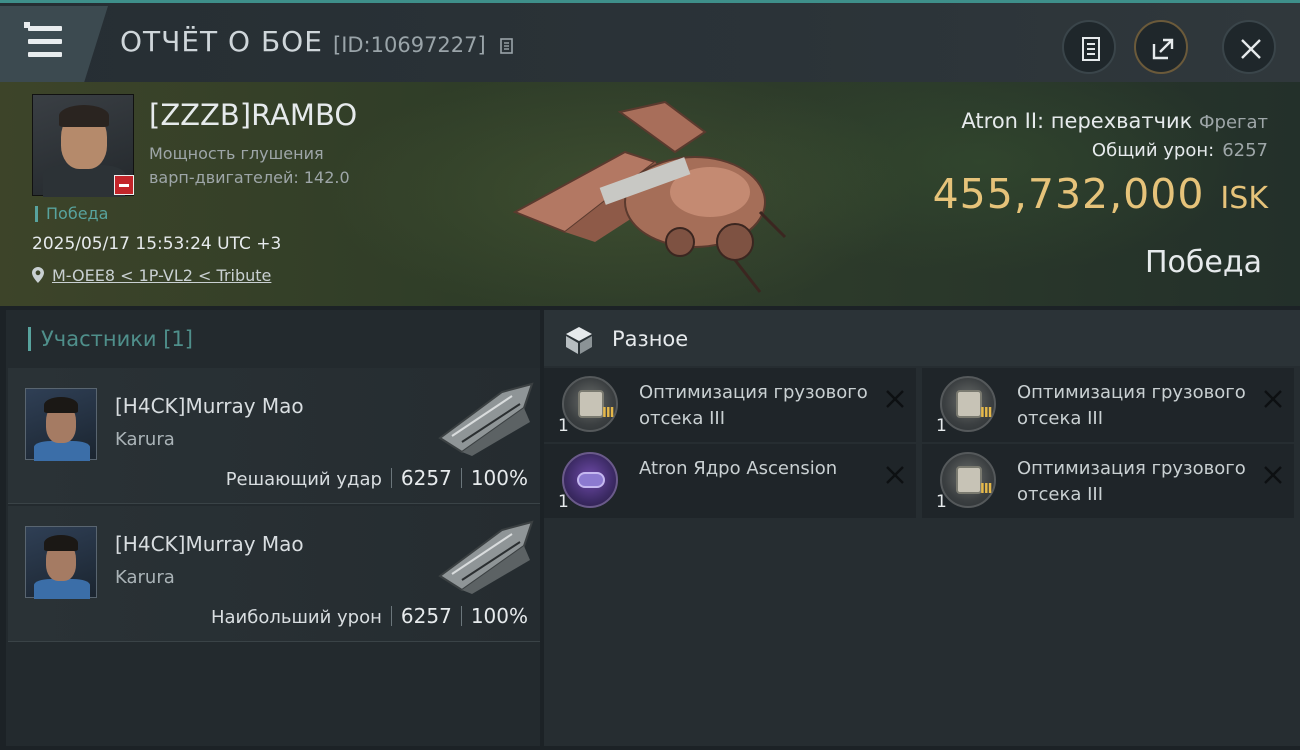 The height and width of the screenshot is (750, 1300). Describe the element at coordinates (409, 45) in the screenshot. I see `report-id: [ID:10697227]` at that location.